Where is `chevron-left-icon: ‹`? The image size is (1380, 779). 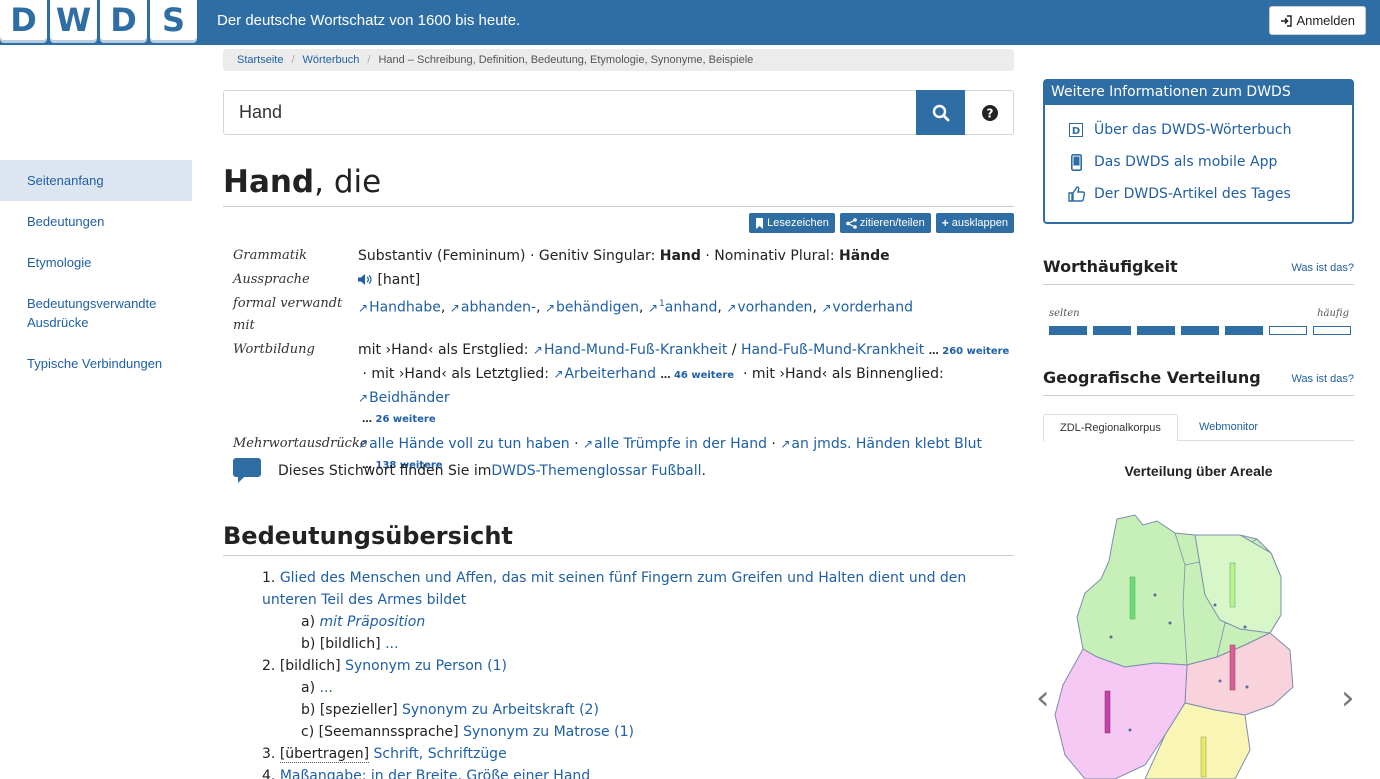
chevron-left-icon: ‹ is located at coordinates (1043, 698).